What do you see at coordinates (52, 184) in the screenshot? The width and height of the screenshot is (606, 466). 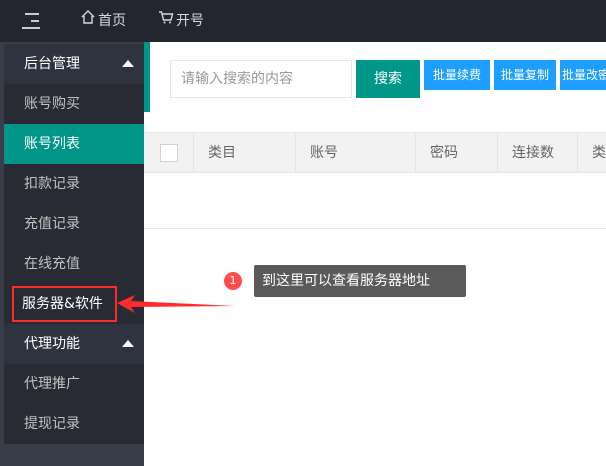 I see `sidebar-item-label: 扣款记录` at bounding box center [52, 184].